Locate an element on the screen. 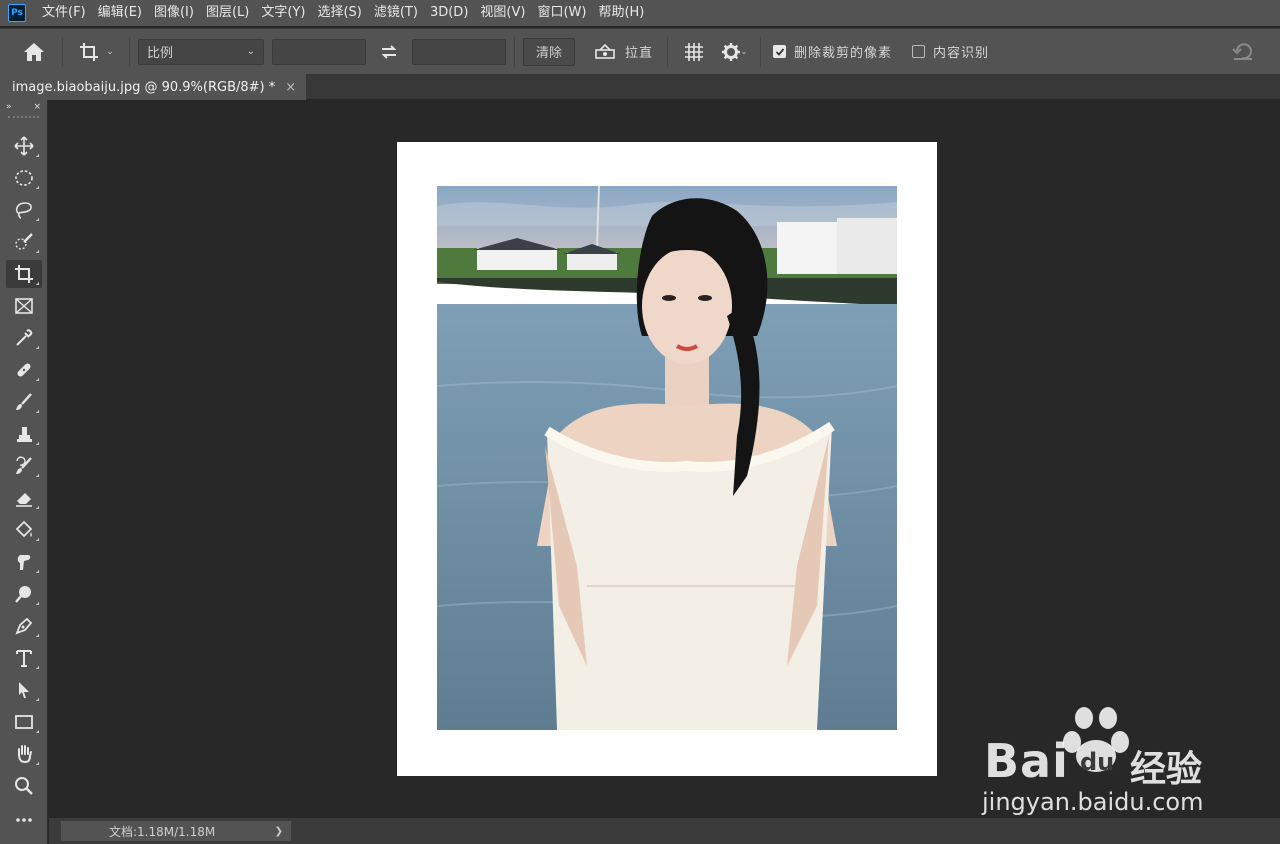 The width and height of the screenshot is (1280, 844). ratio-dropdown: 比例 ⌄ is located at coordinates (201, 51).